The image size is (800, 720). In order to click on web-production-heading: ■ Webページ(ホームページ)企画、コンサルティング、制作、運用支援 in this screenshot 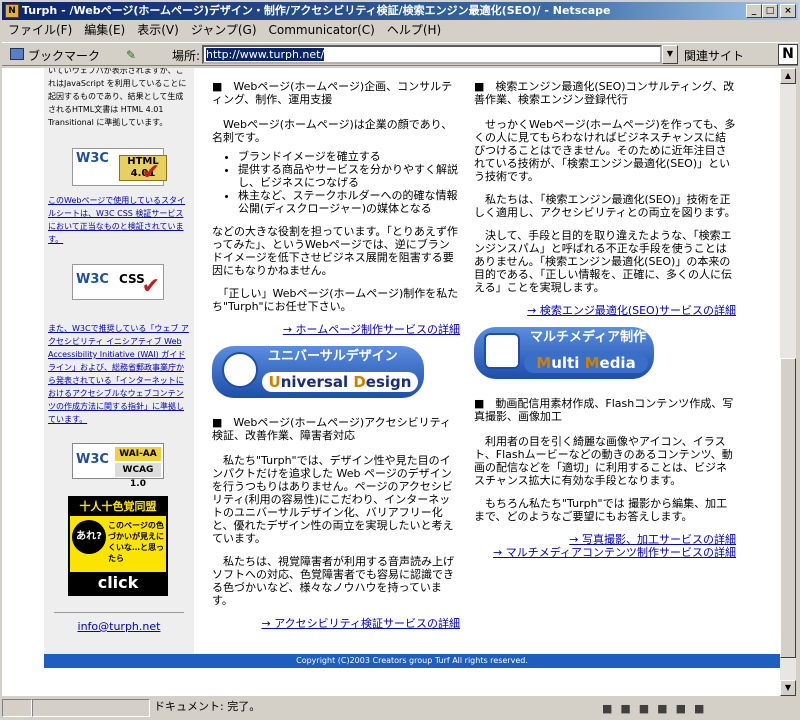, I will do `click(332, 93)`.